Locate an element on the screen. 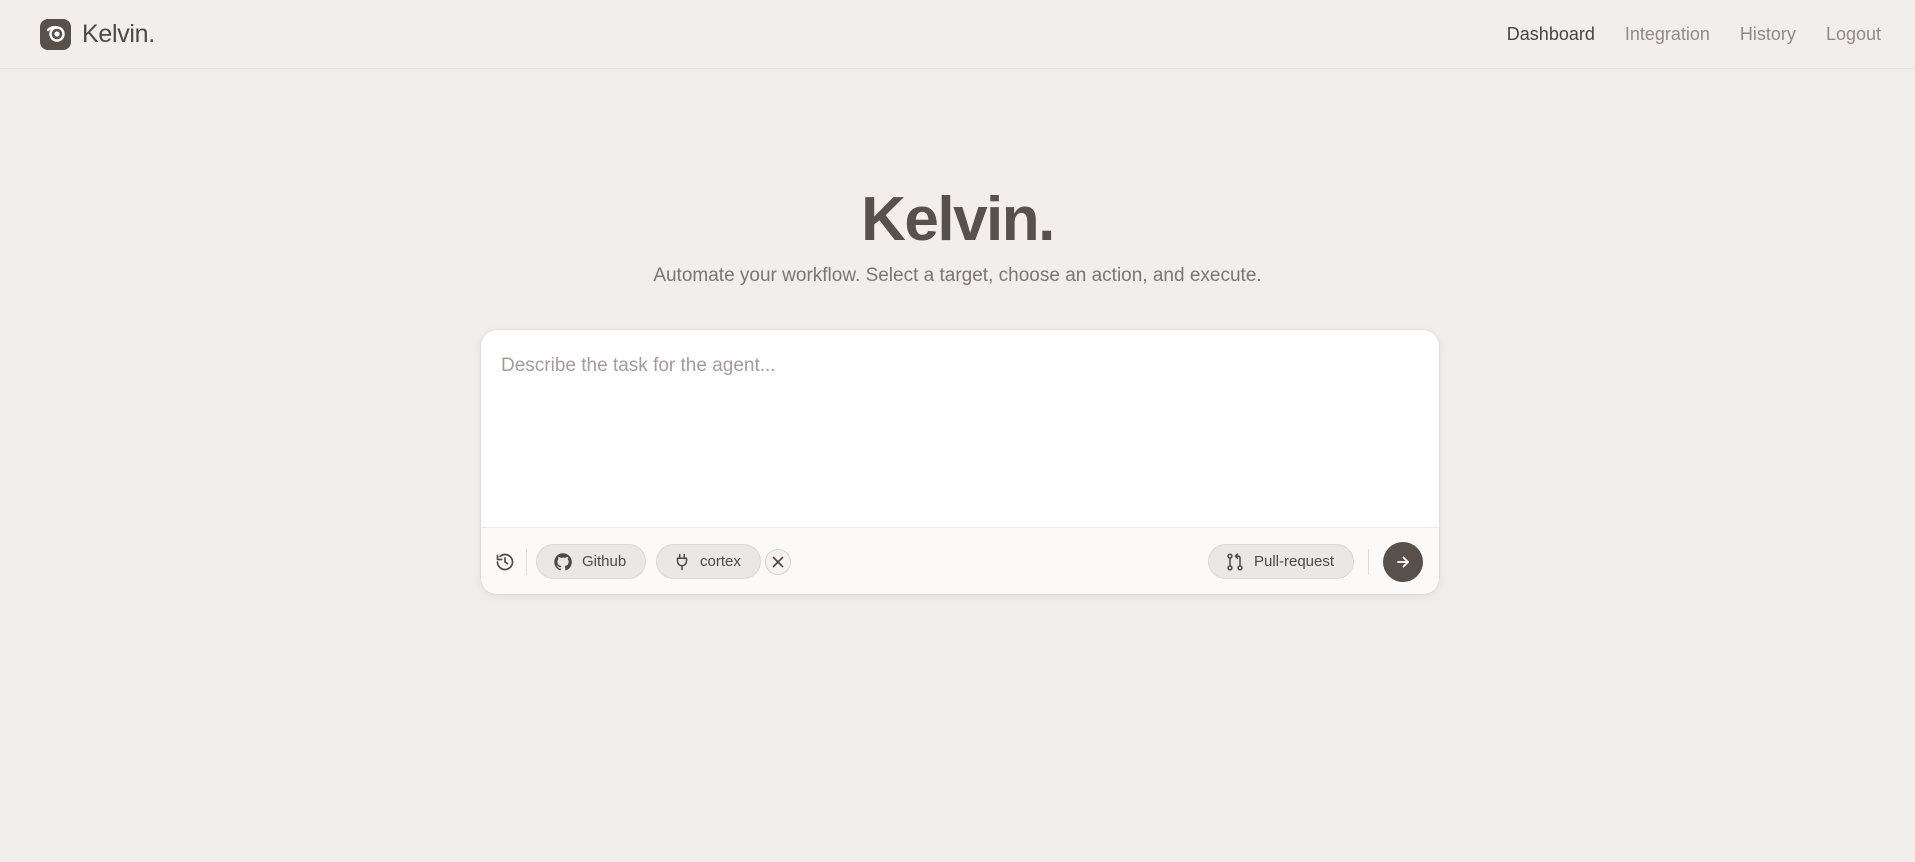 This screenshot has width=1915, height=862. source-chip-github: Github is located at coordinates (591, 561).